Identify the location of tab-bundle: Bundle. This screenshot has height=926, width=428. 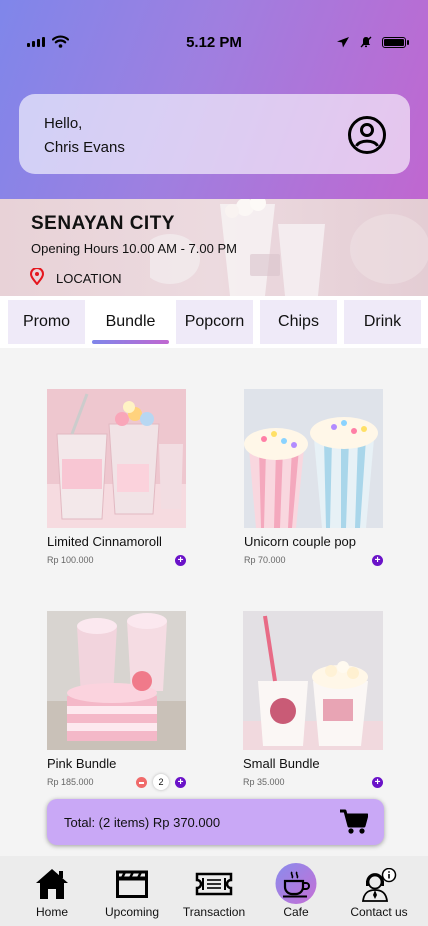
(130, 322).